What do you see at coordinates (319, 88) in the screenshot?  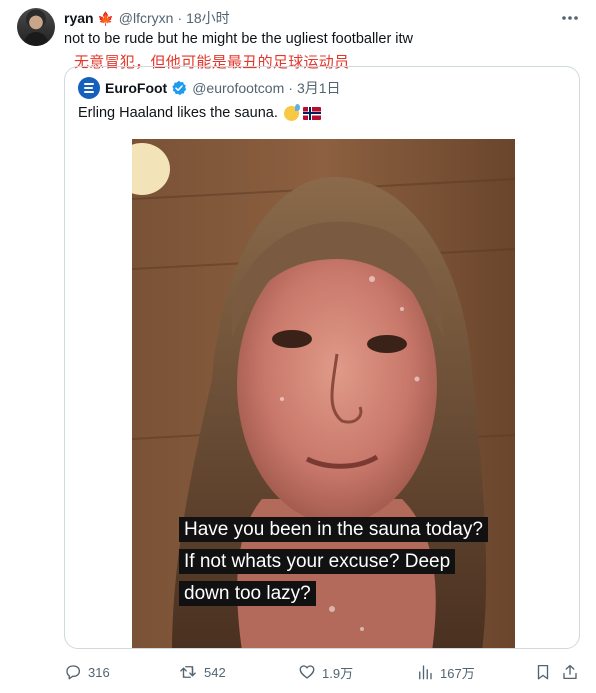 I see `quoted-timestamp: 3月1日` at bounding box center [319, 88].